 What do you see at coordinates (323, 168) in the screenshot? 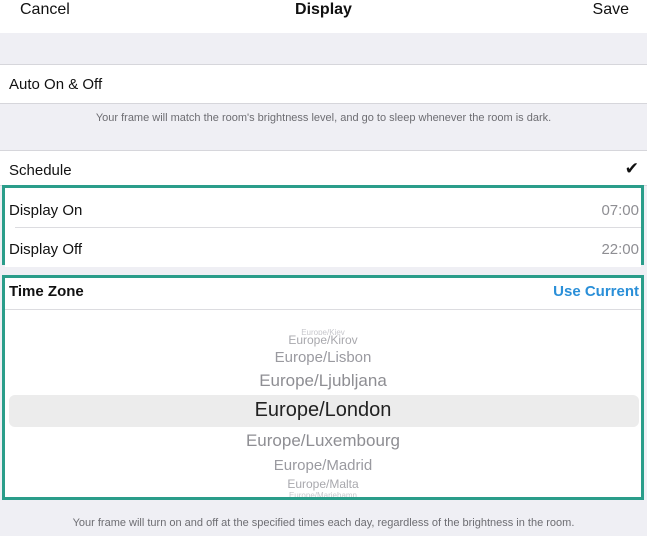
I see `schedule-row: Schedule ✔` at bounding box center [323, 168].